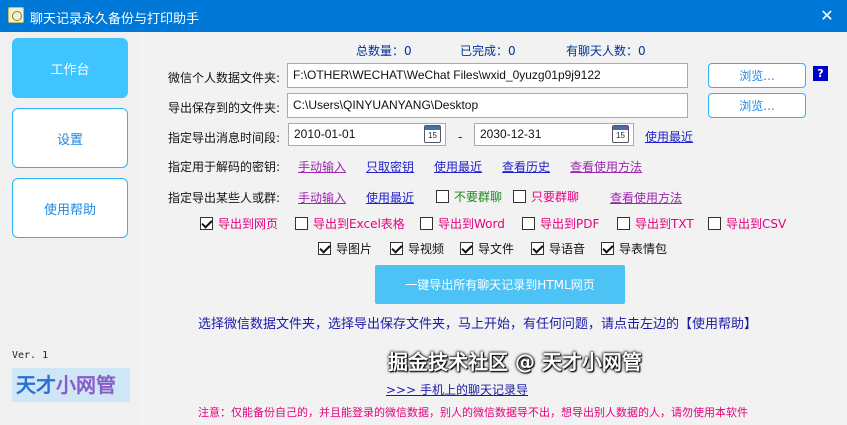  Describe the element at coordinates (115, 19) in the screenshot. I see `window-title: 聊天记录永久备份与打印助手` at that location.